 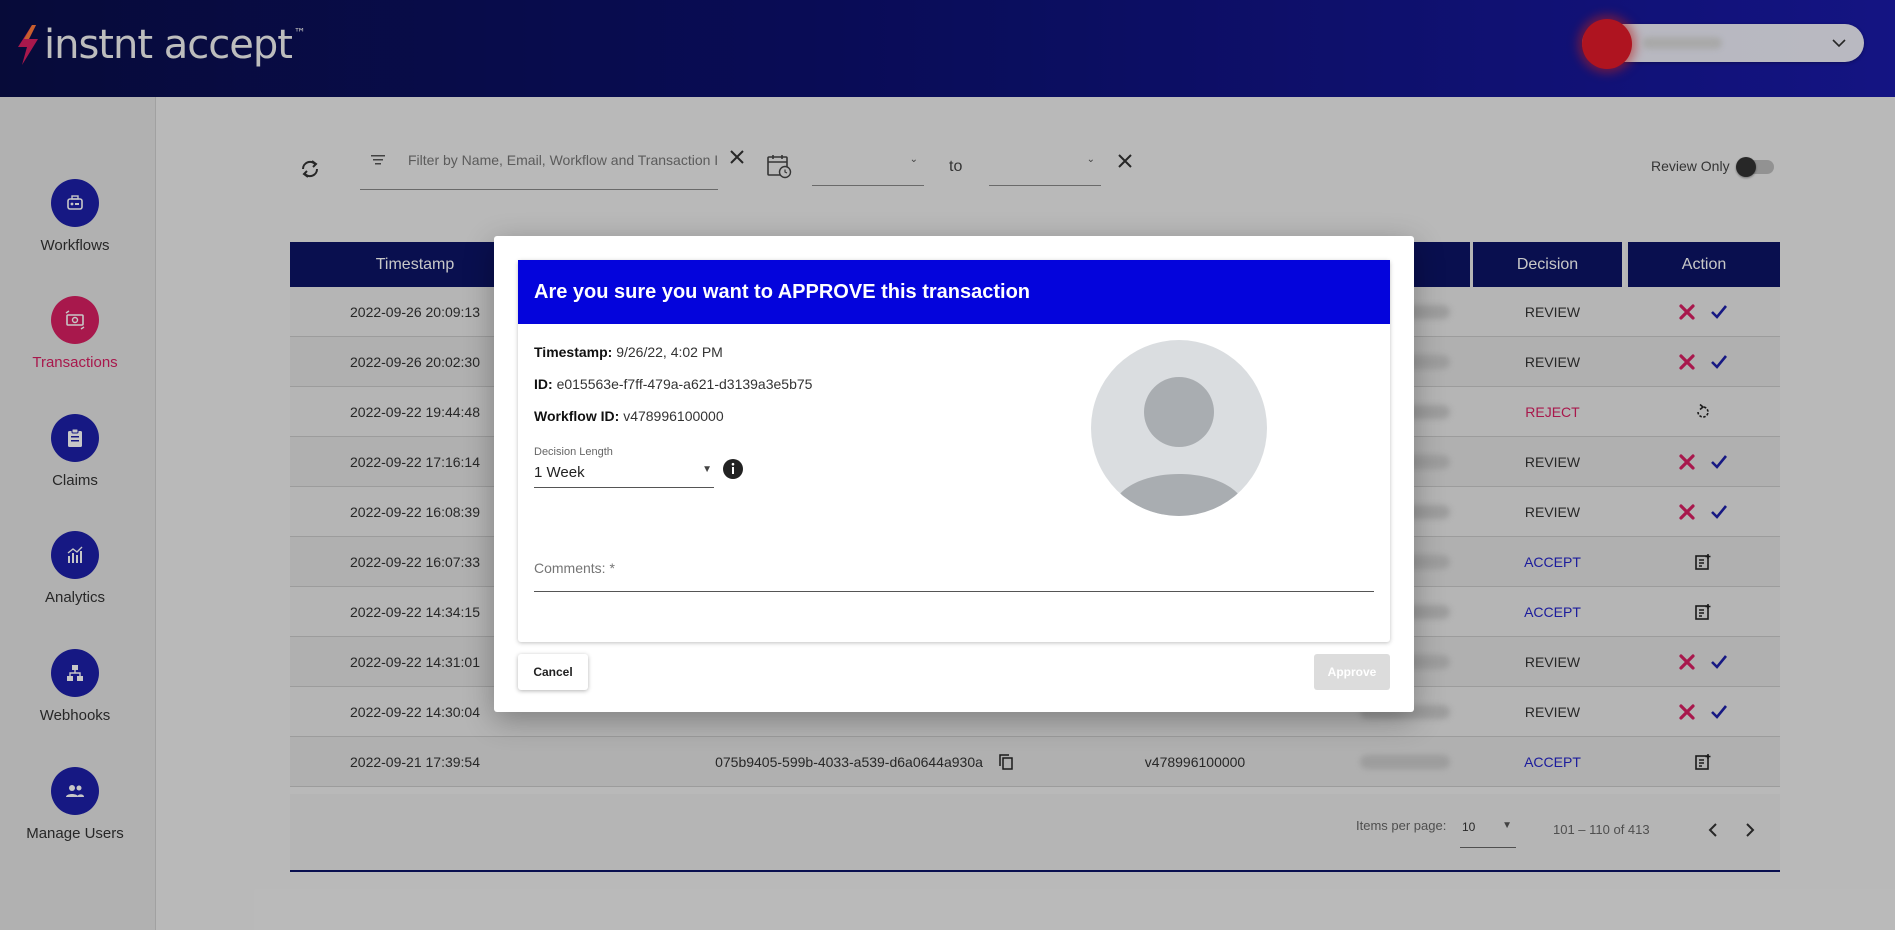 I want to click on comments-field, so click(x=954, y=571).